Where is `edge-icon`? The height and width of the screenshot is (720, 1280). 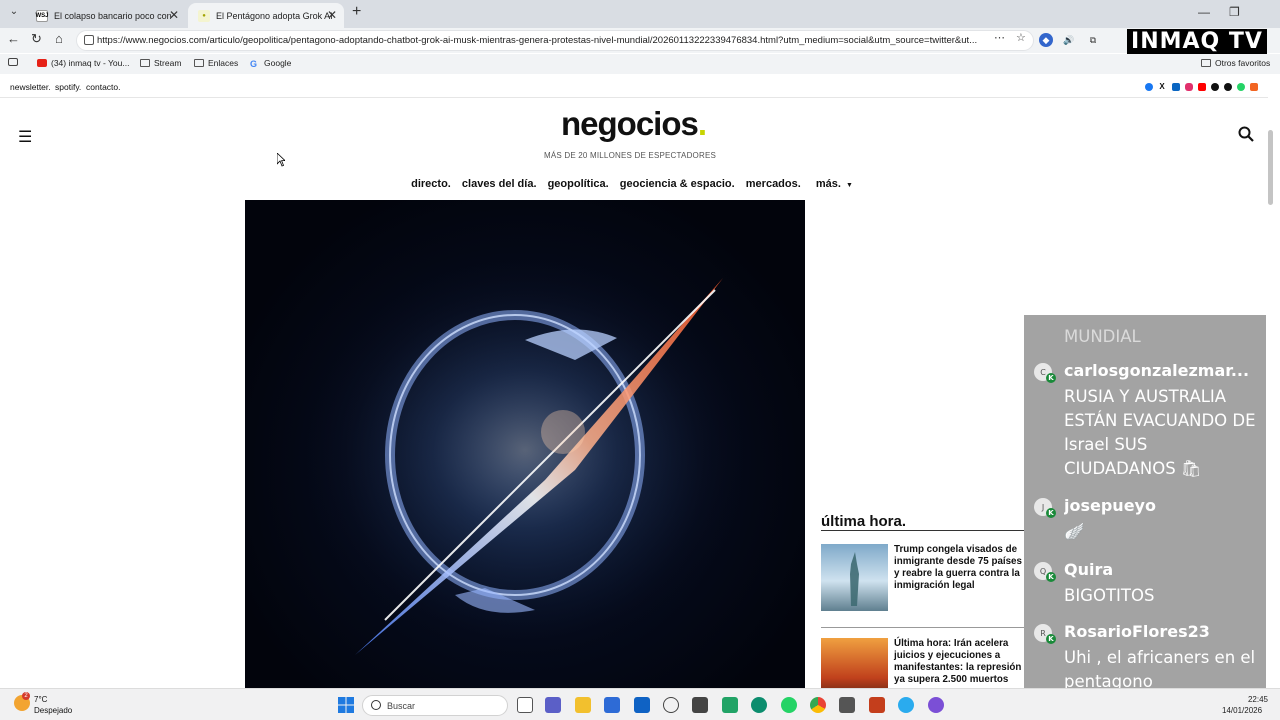 edge-icon is located at coordinates (759, 705).